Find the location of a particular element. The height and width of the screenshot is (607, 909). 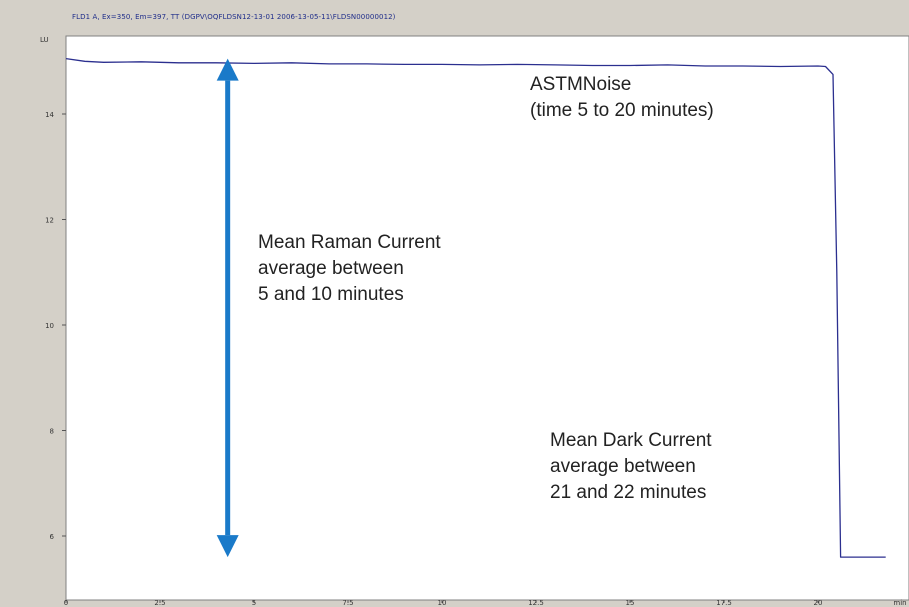

y-tick-label: 14 is located at coordinates (49, 115).